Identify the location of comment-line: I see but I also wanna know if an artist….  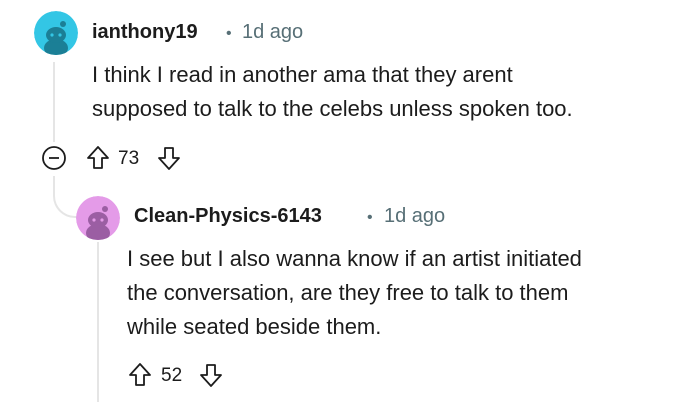
(354, 258).